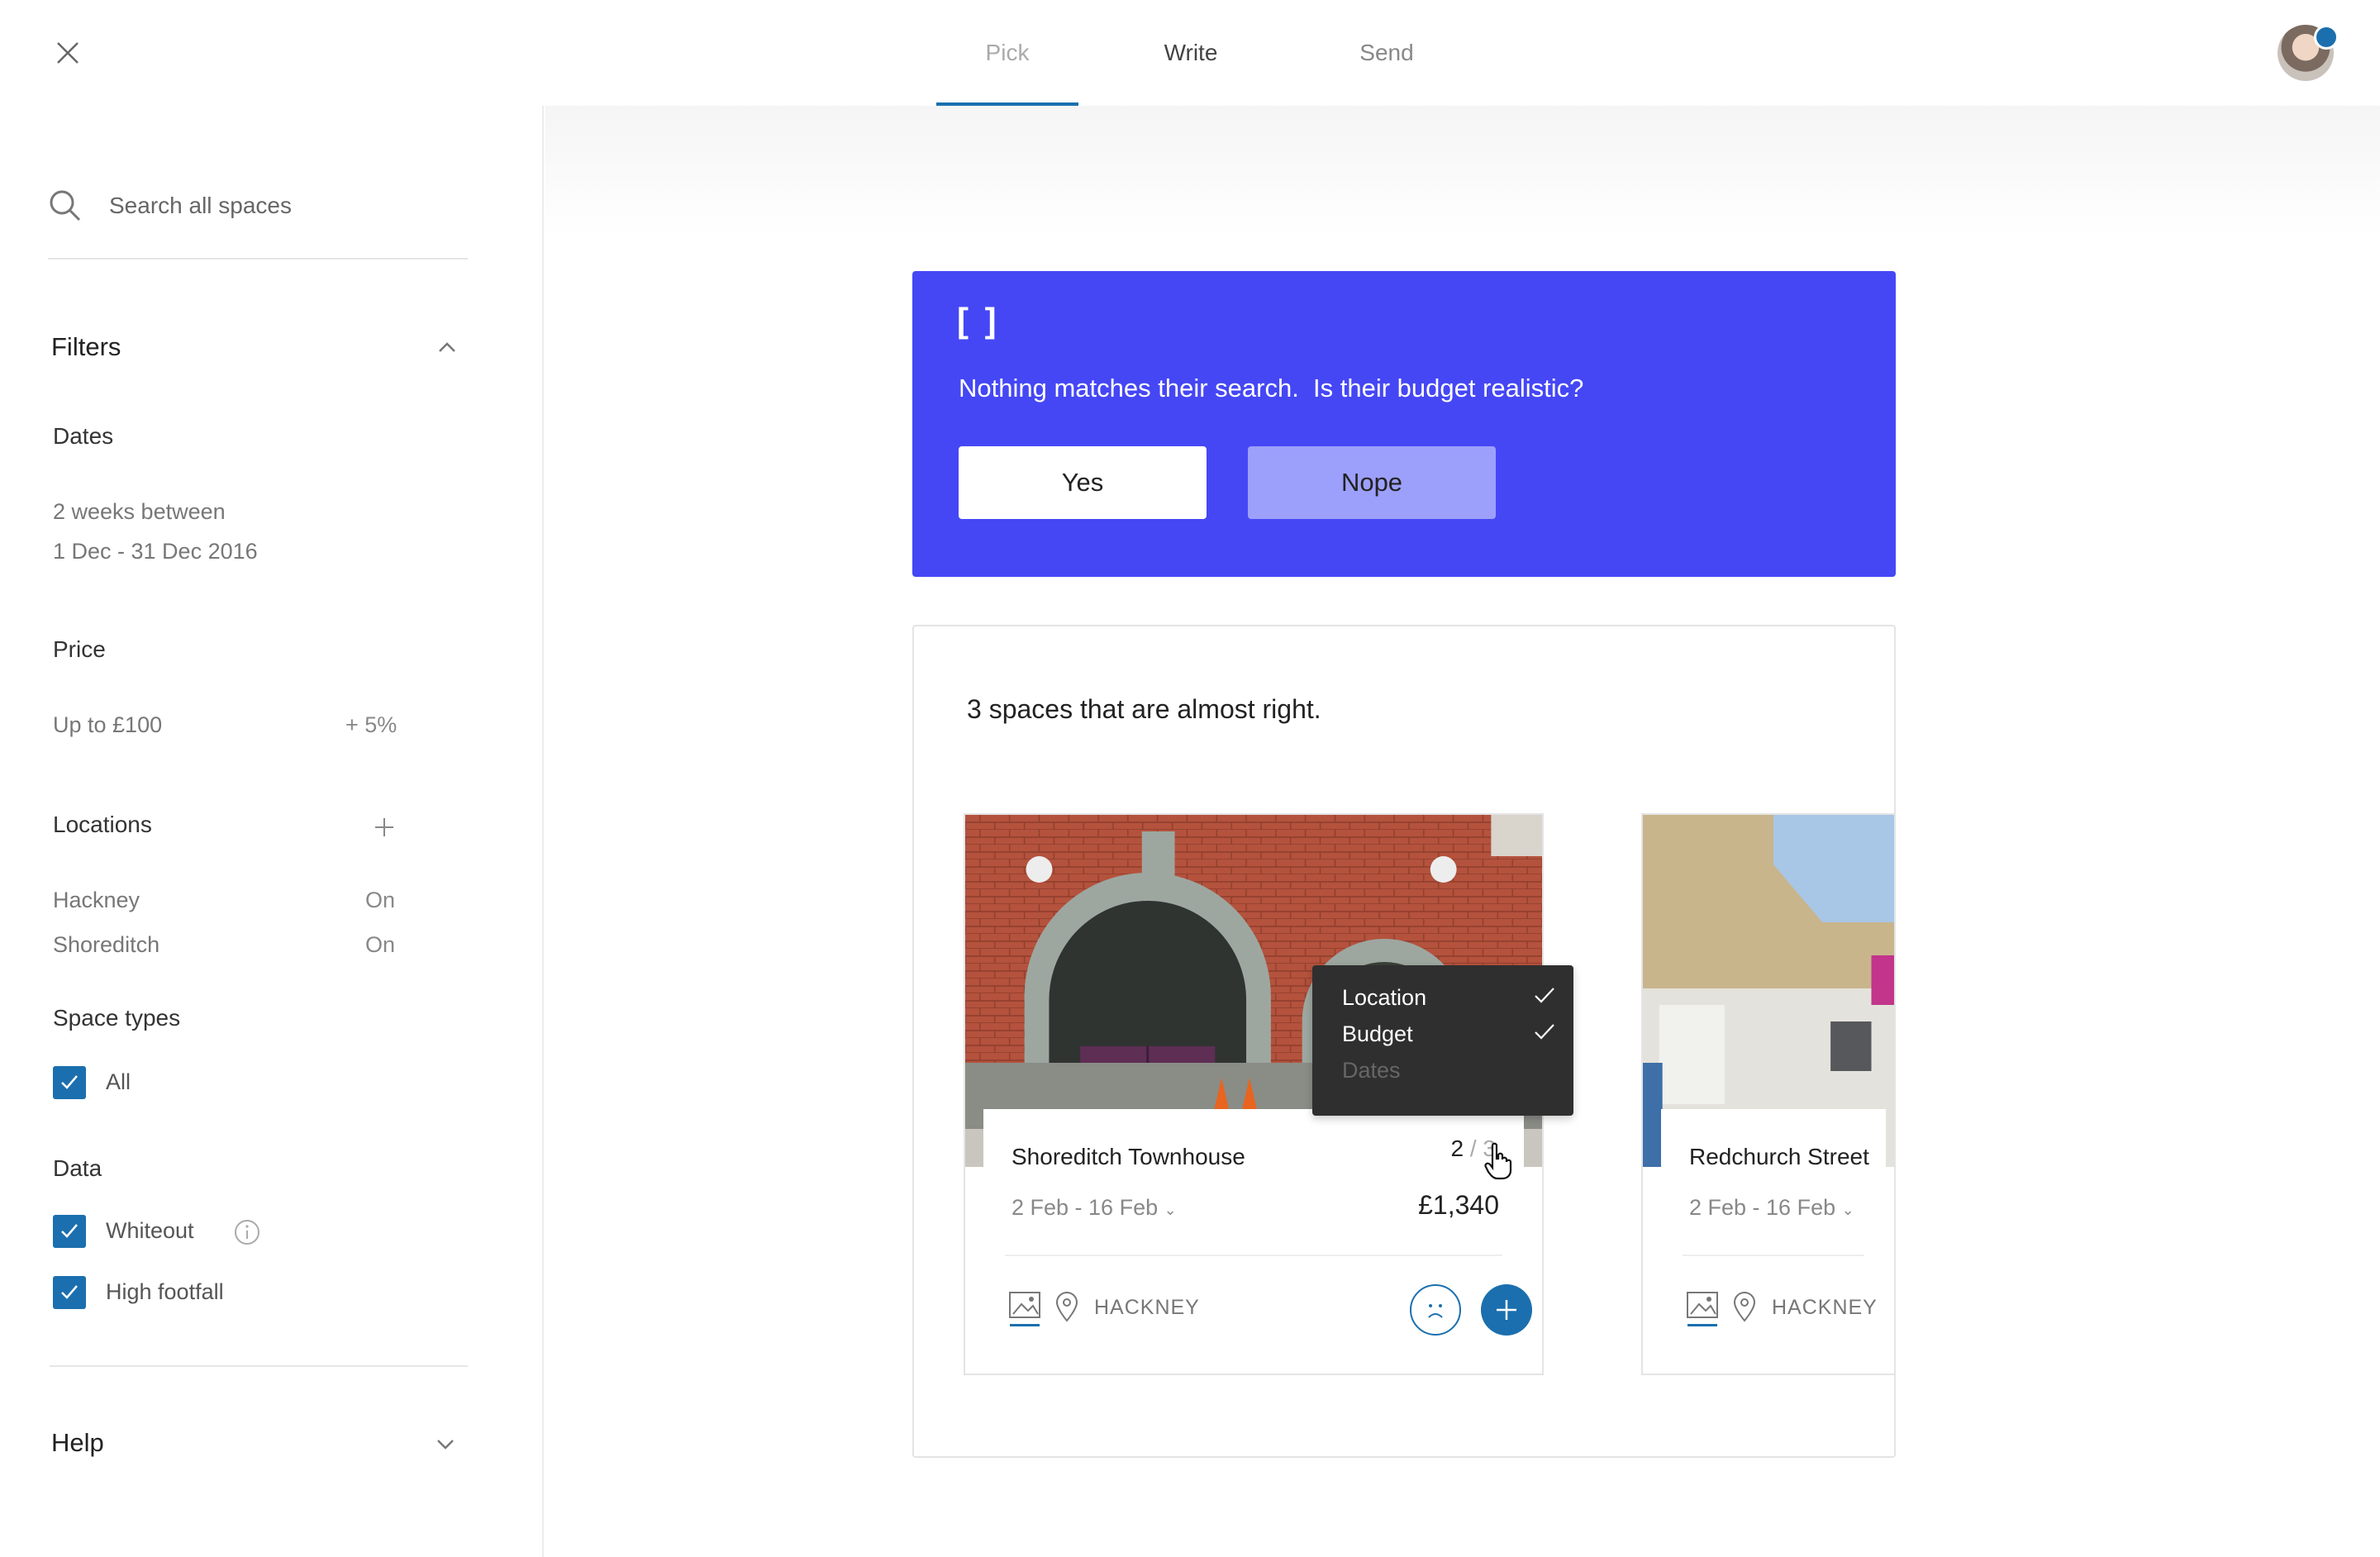 The image size is (2380, 1557). What do you see at coordinates (107, 725) in the screenshot?
I see `price-value: Up to £100` at bounding box center [107, 725].